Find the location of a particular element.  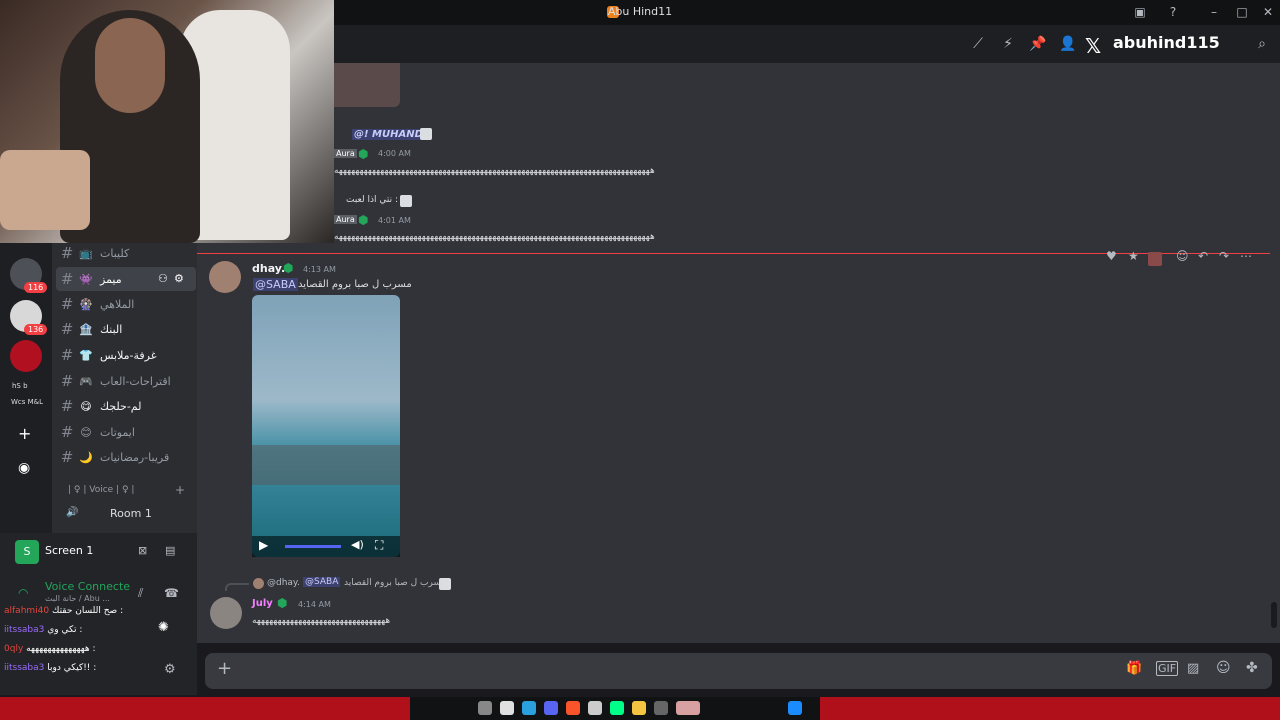

x-handle-overlay: abuhind115 is located at coordinates (1166, 42).